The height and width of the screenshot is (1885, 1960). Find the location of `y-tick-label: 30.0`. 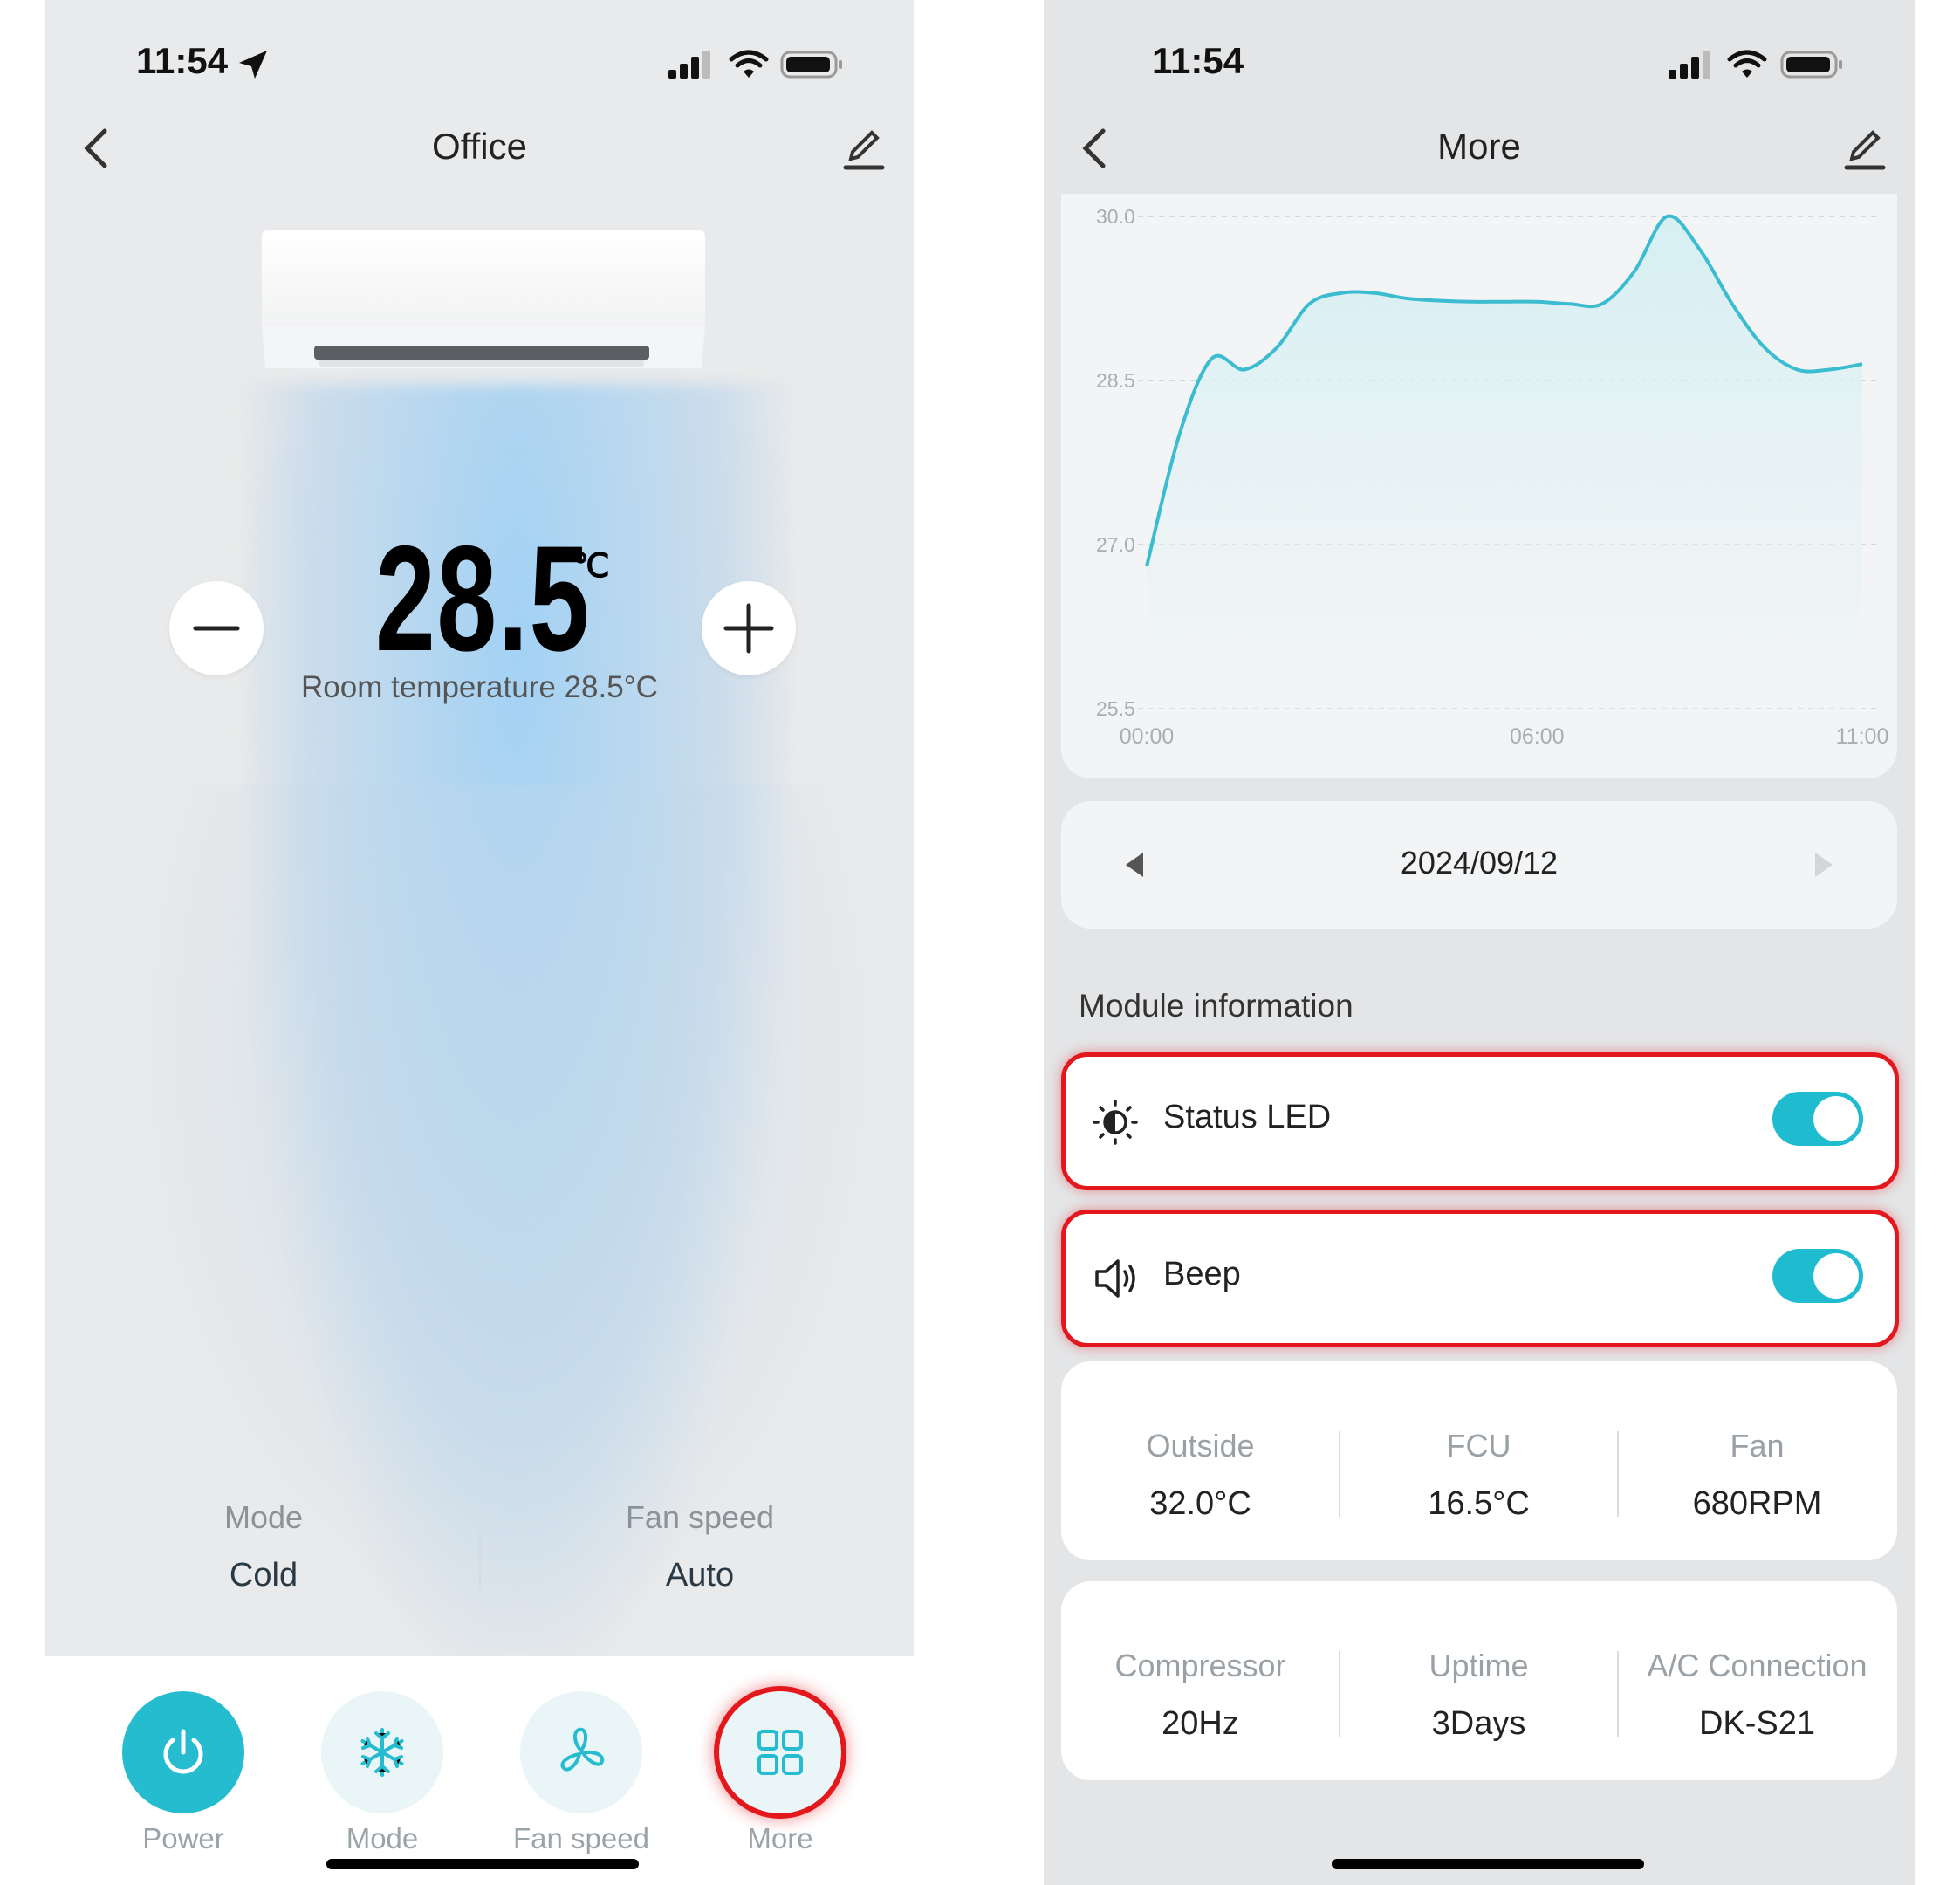

y-tick-label: 30.0 is located at coordinates (1116, 217).